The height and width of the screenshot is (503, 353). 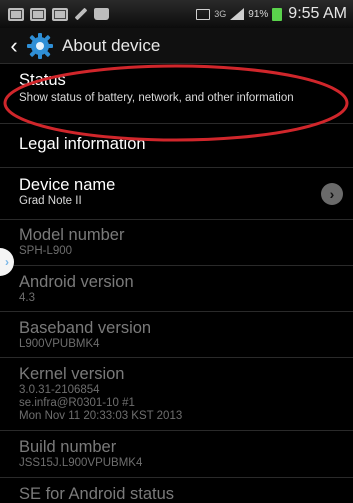 I want to click on mute-icon, so click(x=203, y=14).